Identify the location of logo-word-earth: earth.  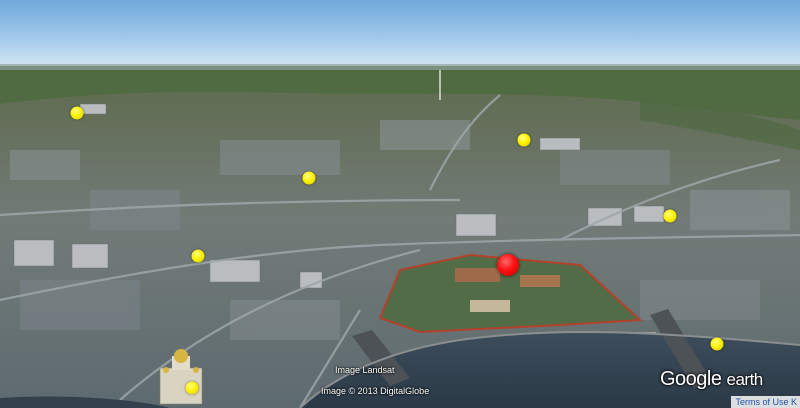
(745, 379).